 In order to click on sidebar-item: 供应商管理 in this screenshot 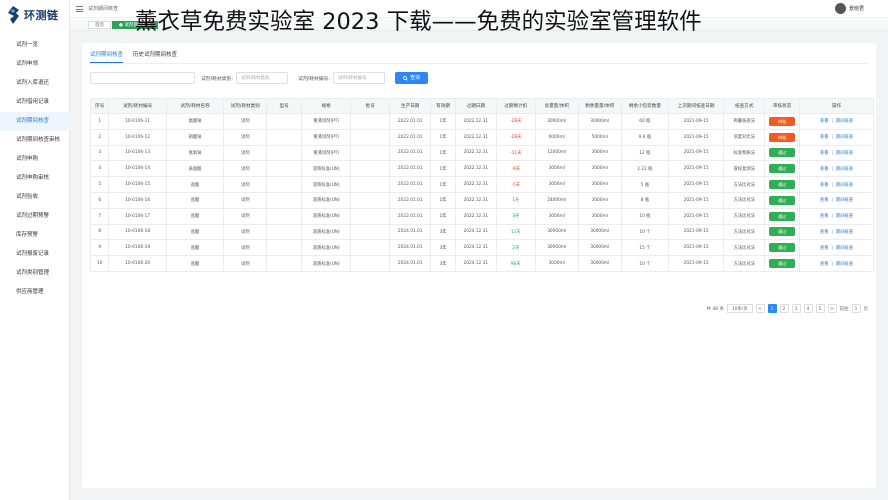, I will do `click(35, 292)`.